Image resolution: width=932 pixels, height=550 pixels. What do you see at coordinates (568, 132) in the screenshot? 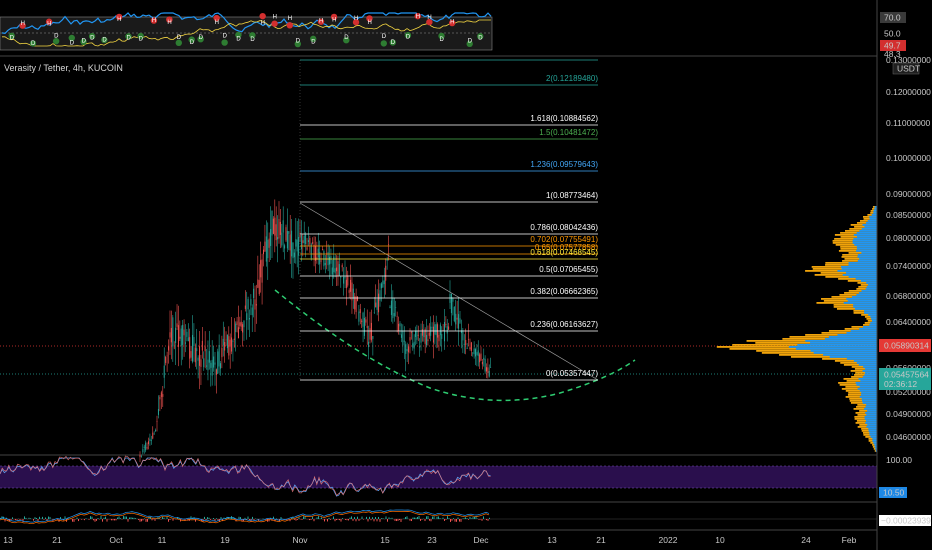
I see `fib-level-label: 1.5(0.10481472)` at bounding box center [568, 132].